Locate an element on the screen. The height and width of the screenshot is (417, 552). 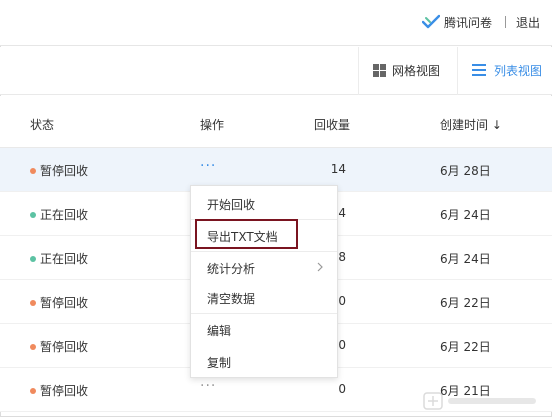
grid-view-button: 网格视图 is located at coordinates (406, 70).